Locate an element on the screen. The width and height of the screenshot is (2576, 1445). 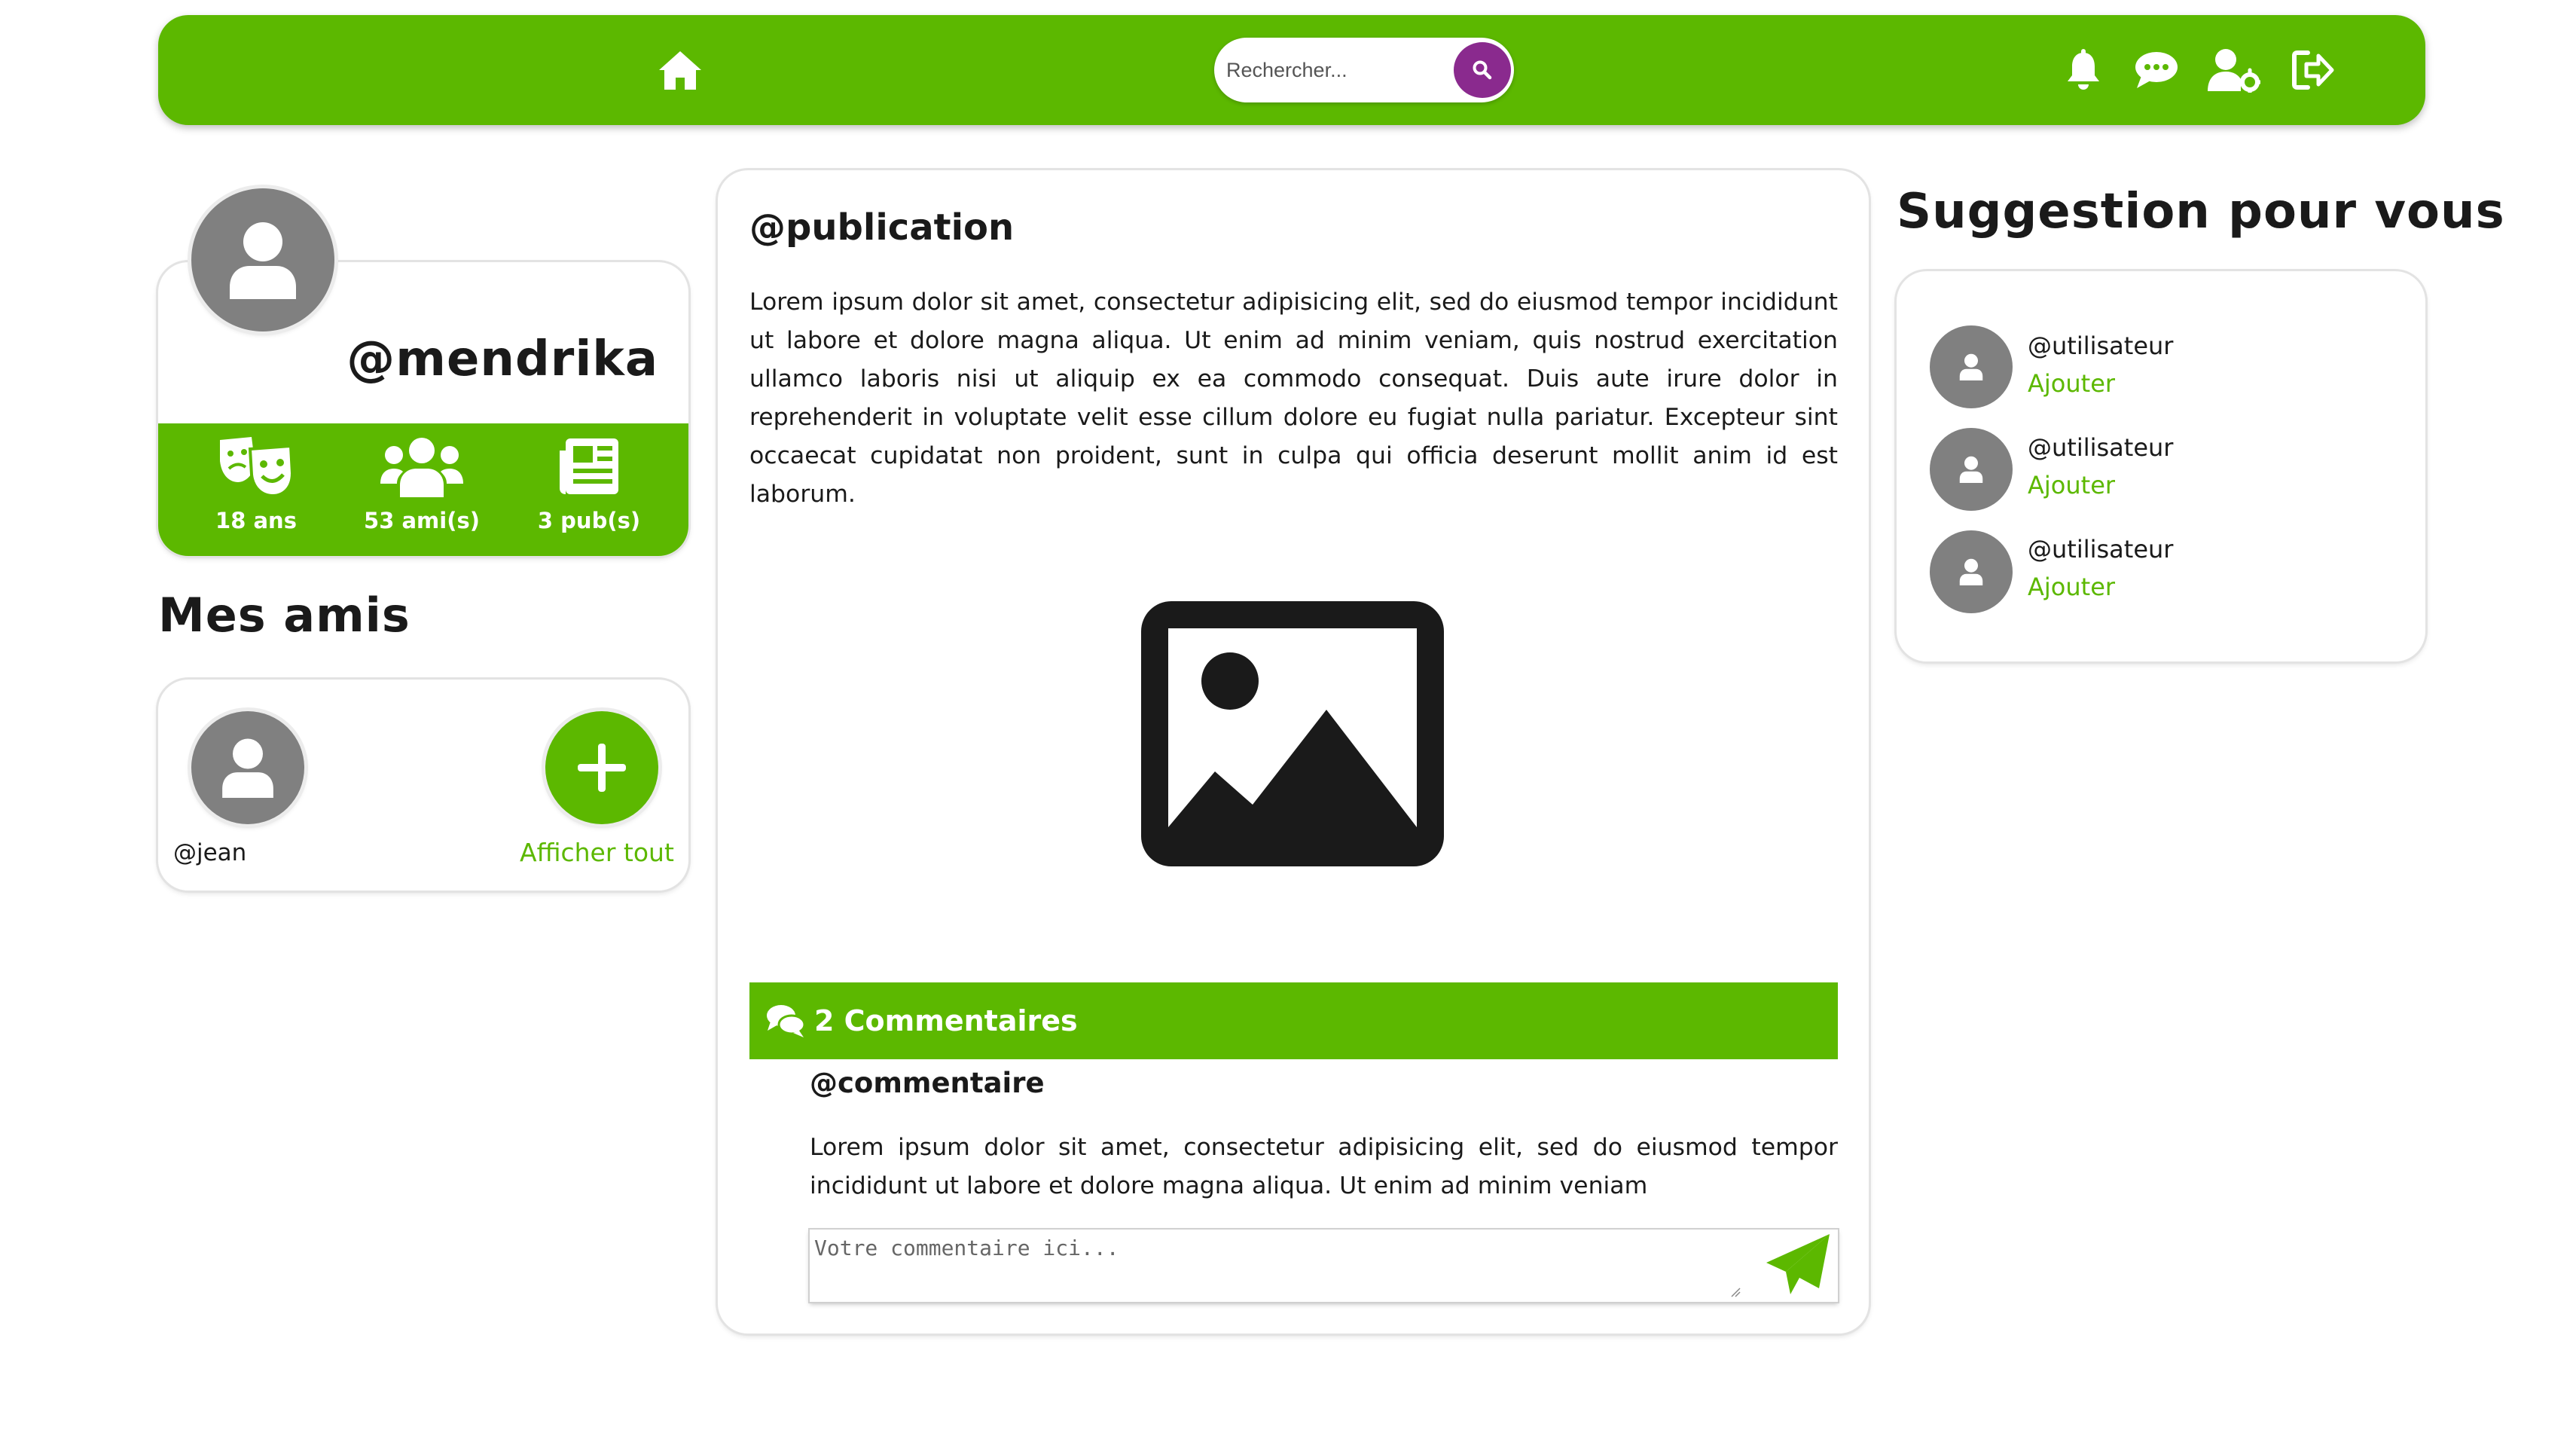
profile-username: @mendrika is located at coordinates (502, 359).